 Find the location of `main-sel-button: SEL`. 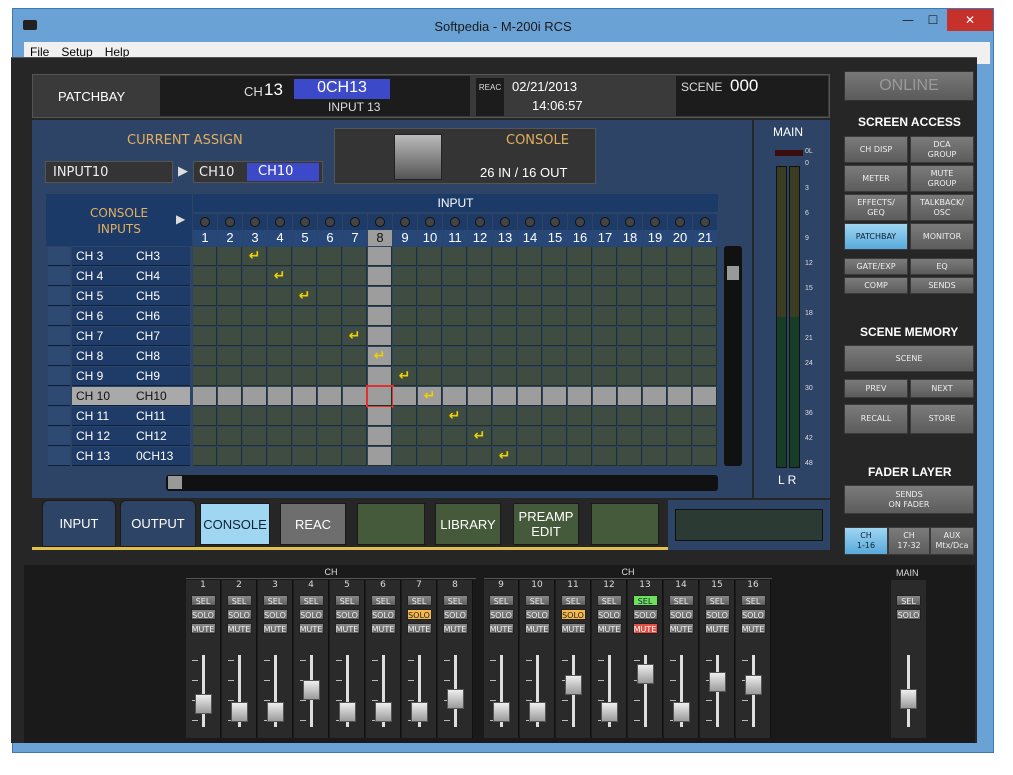

main-sel-button: SEL is located at coordinates (908, 600).